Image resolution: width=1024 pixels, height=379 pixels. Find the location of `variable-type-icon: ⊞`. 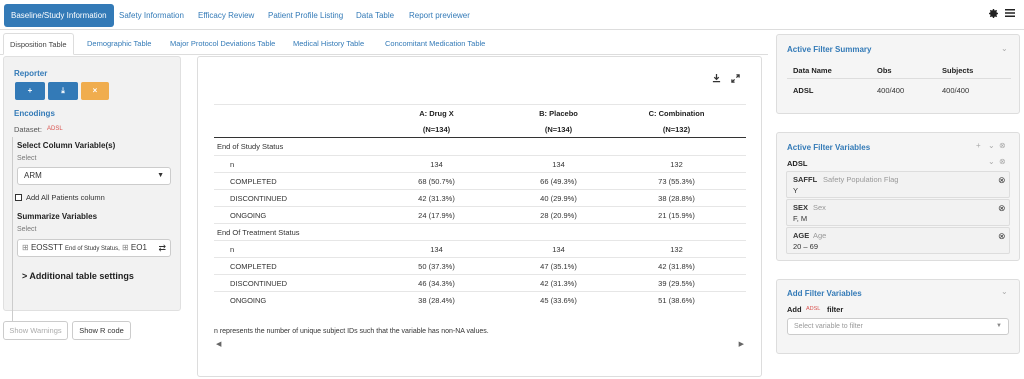

variable-type-icon: ⊞ is located at coordinates (25, 247).